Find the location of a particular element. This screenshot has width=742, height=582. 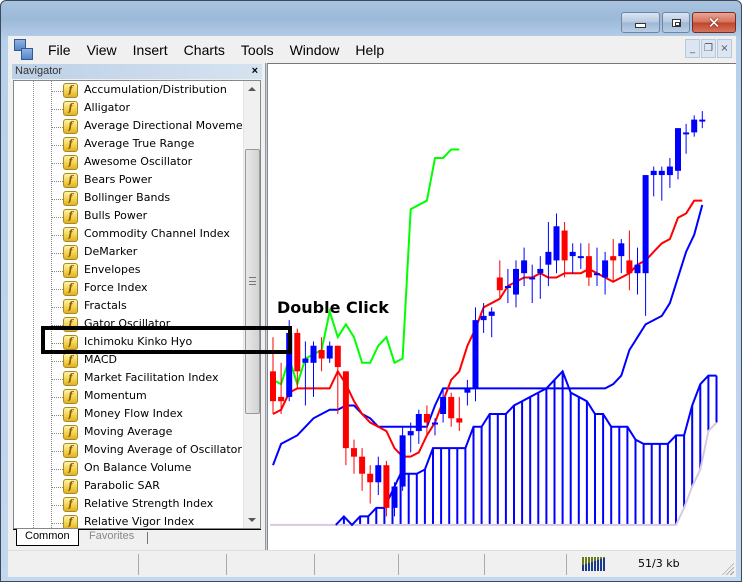

indicator-item: f MACD is located at coordinates (129, 361).